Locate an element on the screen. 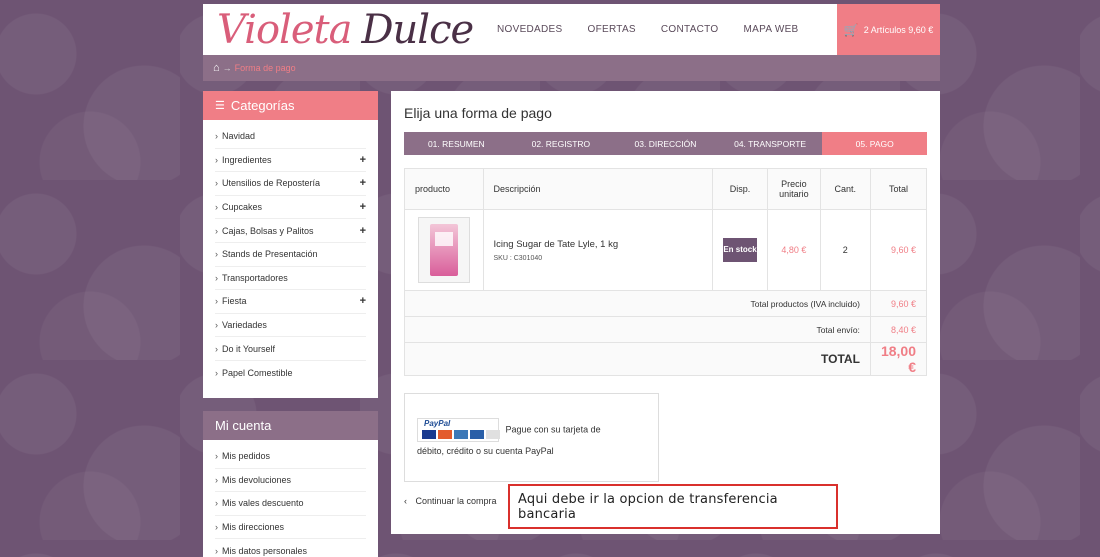 The width and height of the screenshot is (1100, 557). cart-icon: 🛒 is located at coordinates (851, 29).